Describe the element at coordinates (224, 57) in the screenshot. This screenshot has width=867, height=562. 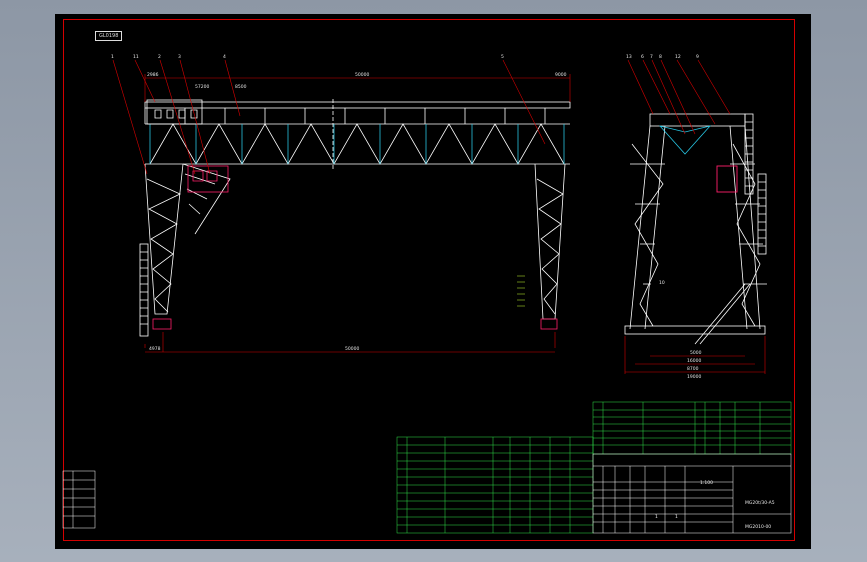
I see `svg-text: 4` at that location.